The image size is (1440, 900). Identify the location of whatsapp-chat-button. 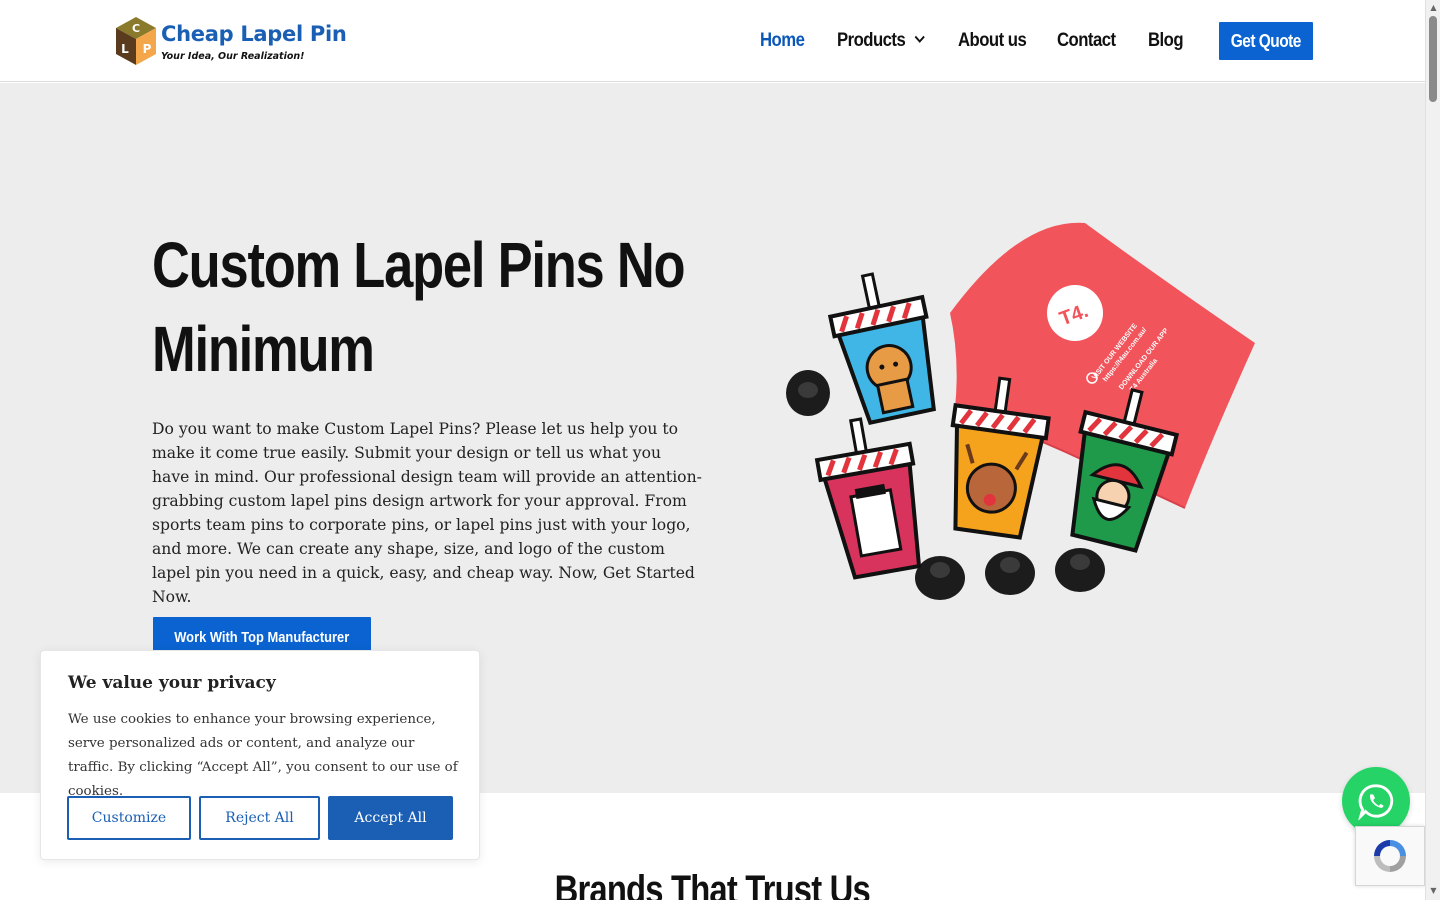
(1376, 801).